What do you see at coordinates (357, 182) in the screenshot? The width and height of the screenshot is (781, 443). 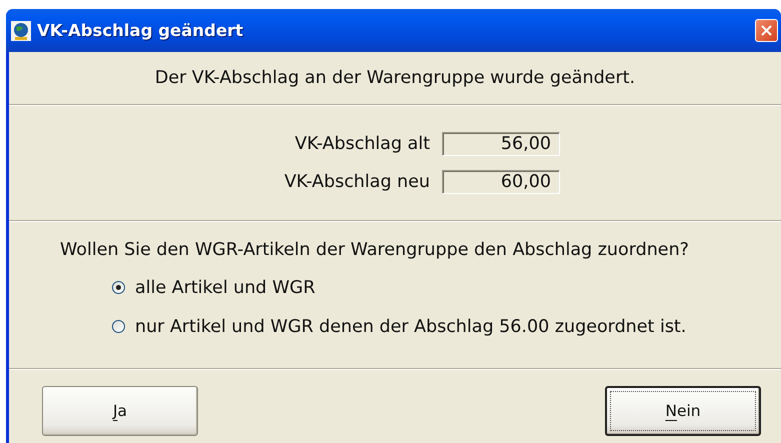 I see `field-label: VK-Abschlag neu` at bounding box center [357, 182].